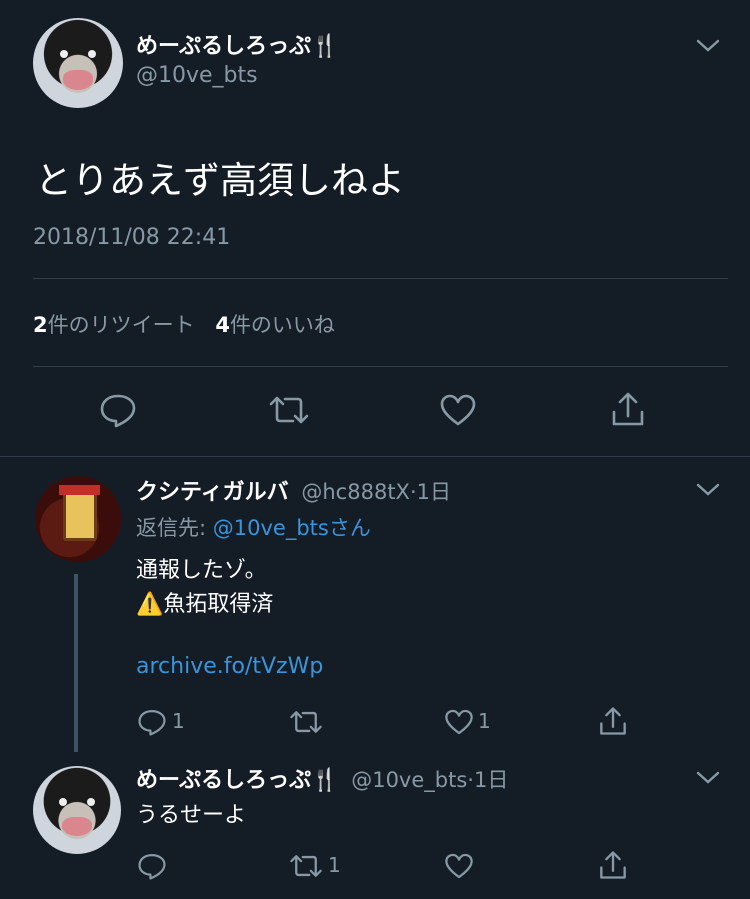 Image resolution: width=750 pixels, height=899 pixels. Describe the element at coordinates (349, 528) in the screenshot. I see `reply-to-suffix: さん` at that location.